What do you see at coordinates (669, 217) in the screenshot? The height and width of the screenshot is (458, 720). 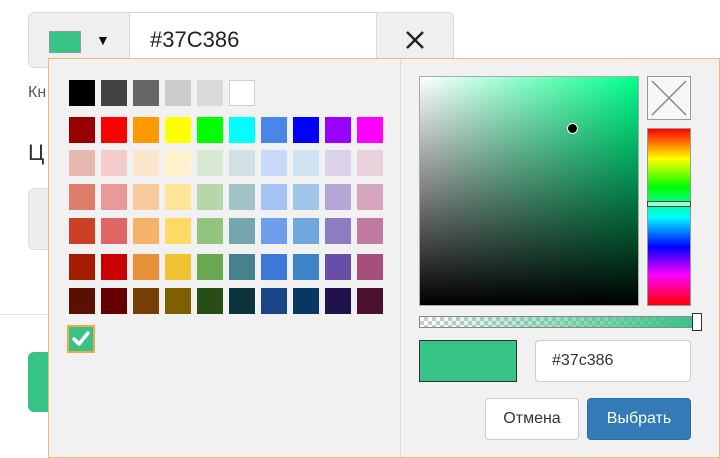 I see `hue-slider` at bounding box center [669, 217].